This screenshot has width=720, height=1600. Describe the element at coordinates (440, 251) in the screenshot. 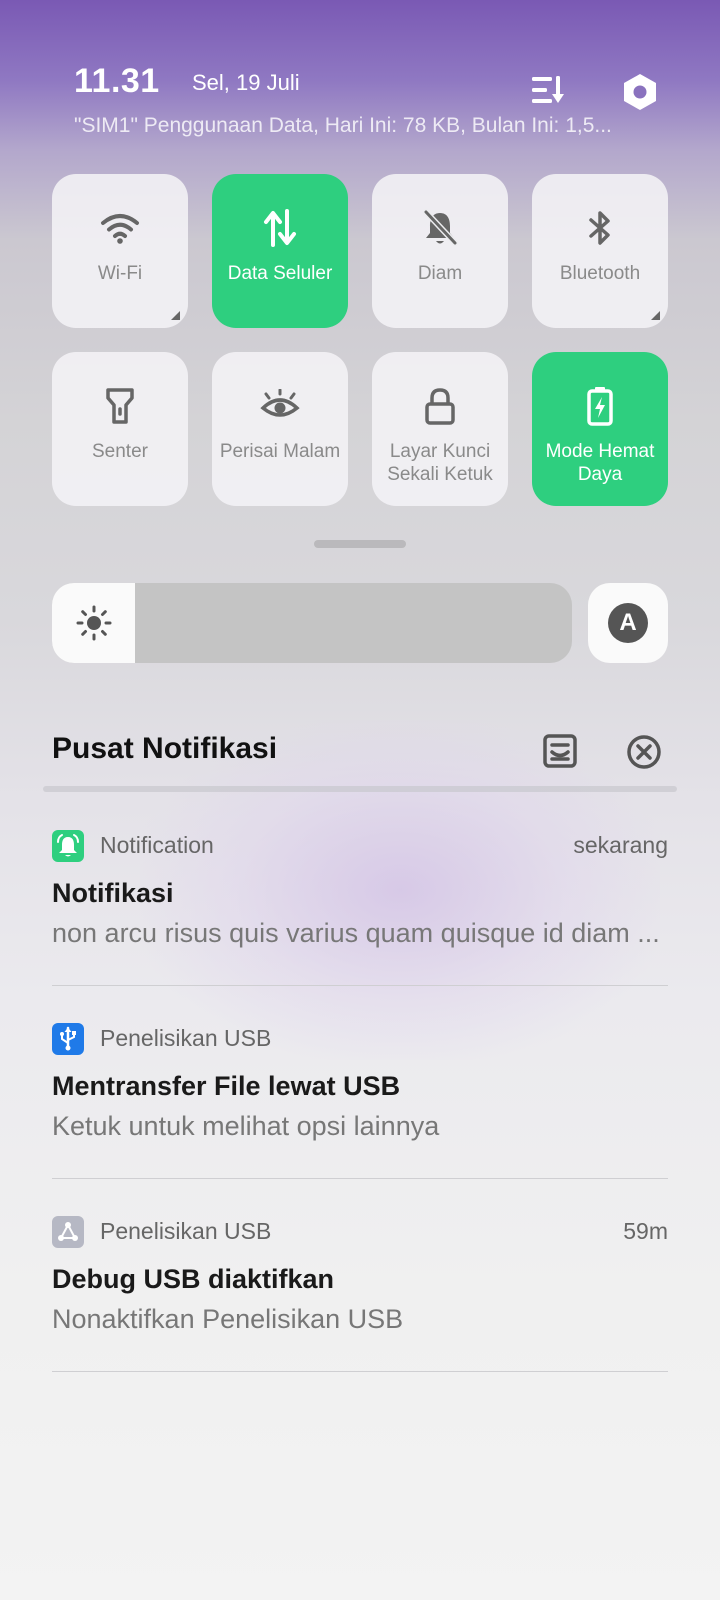

I see `tile-silent: Diam` at that location.